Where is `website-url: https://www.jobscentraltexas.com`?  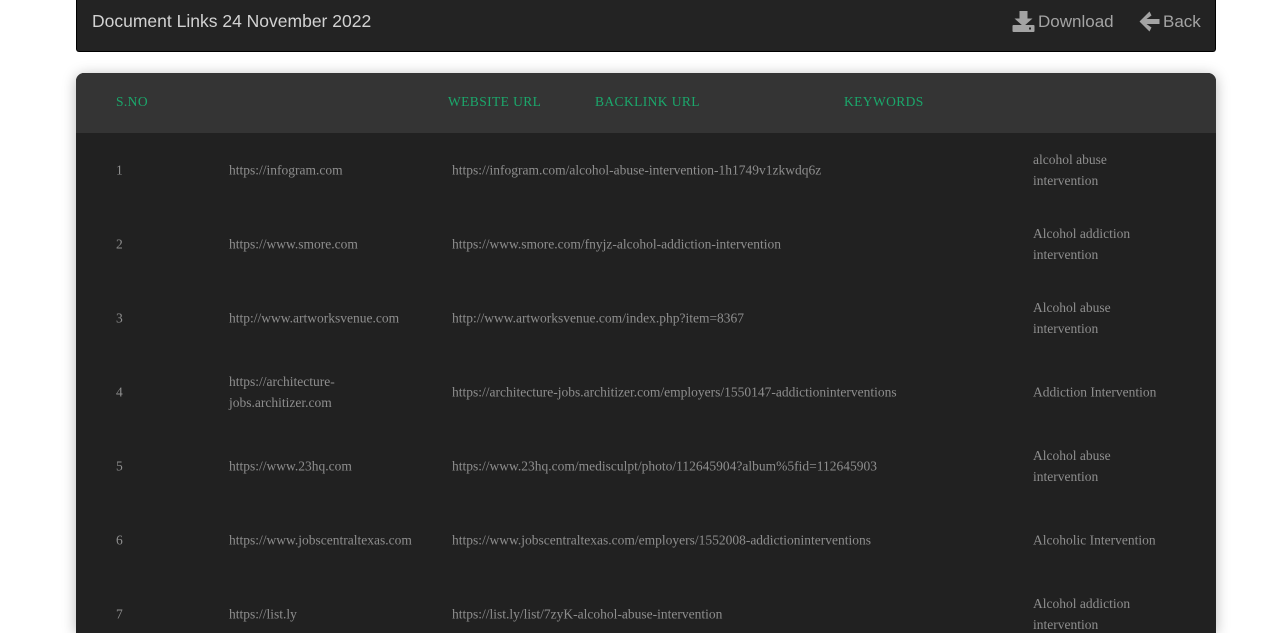 website-url: https://www.jobscentraltexas.com is located at coordinates (320, 540).